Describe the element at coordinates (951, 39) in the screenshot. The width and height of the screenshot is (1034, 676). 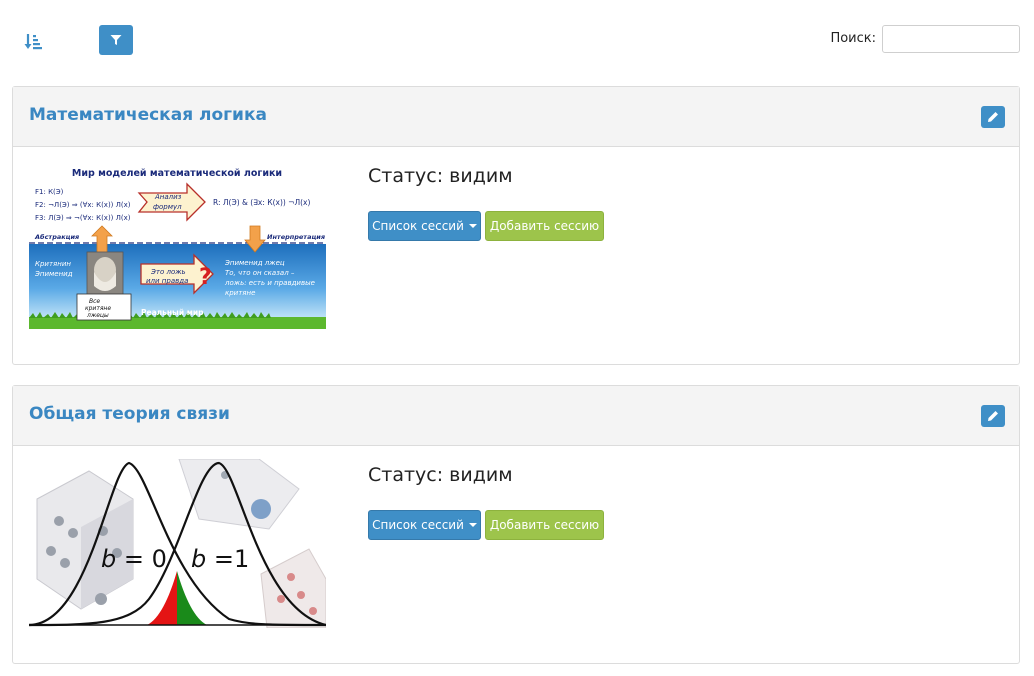
I see `search-input` at that location.